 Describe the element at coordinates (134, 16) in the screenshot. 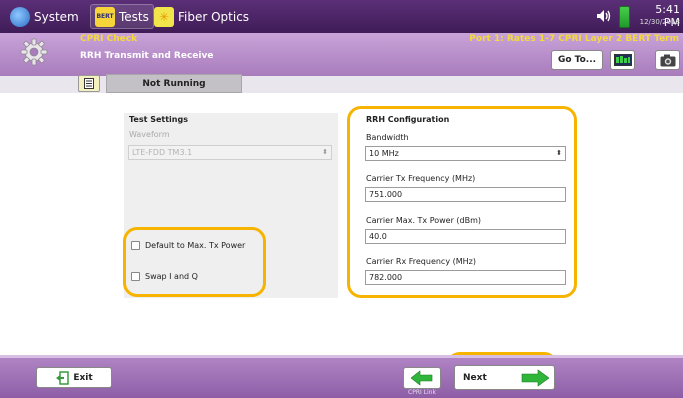

I see `tab-tests-label: Tests` at that location.